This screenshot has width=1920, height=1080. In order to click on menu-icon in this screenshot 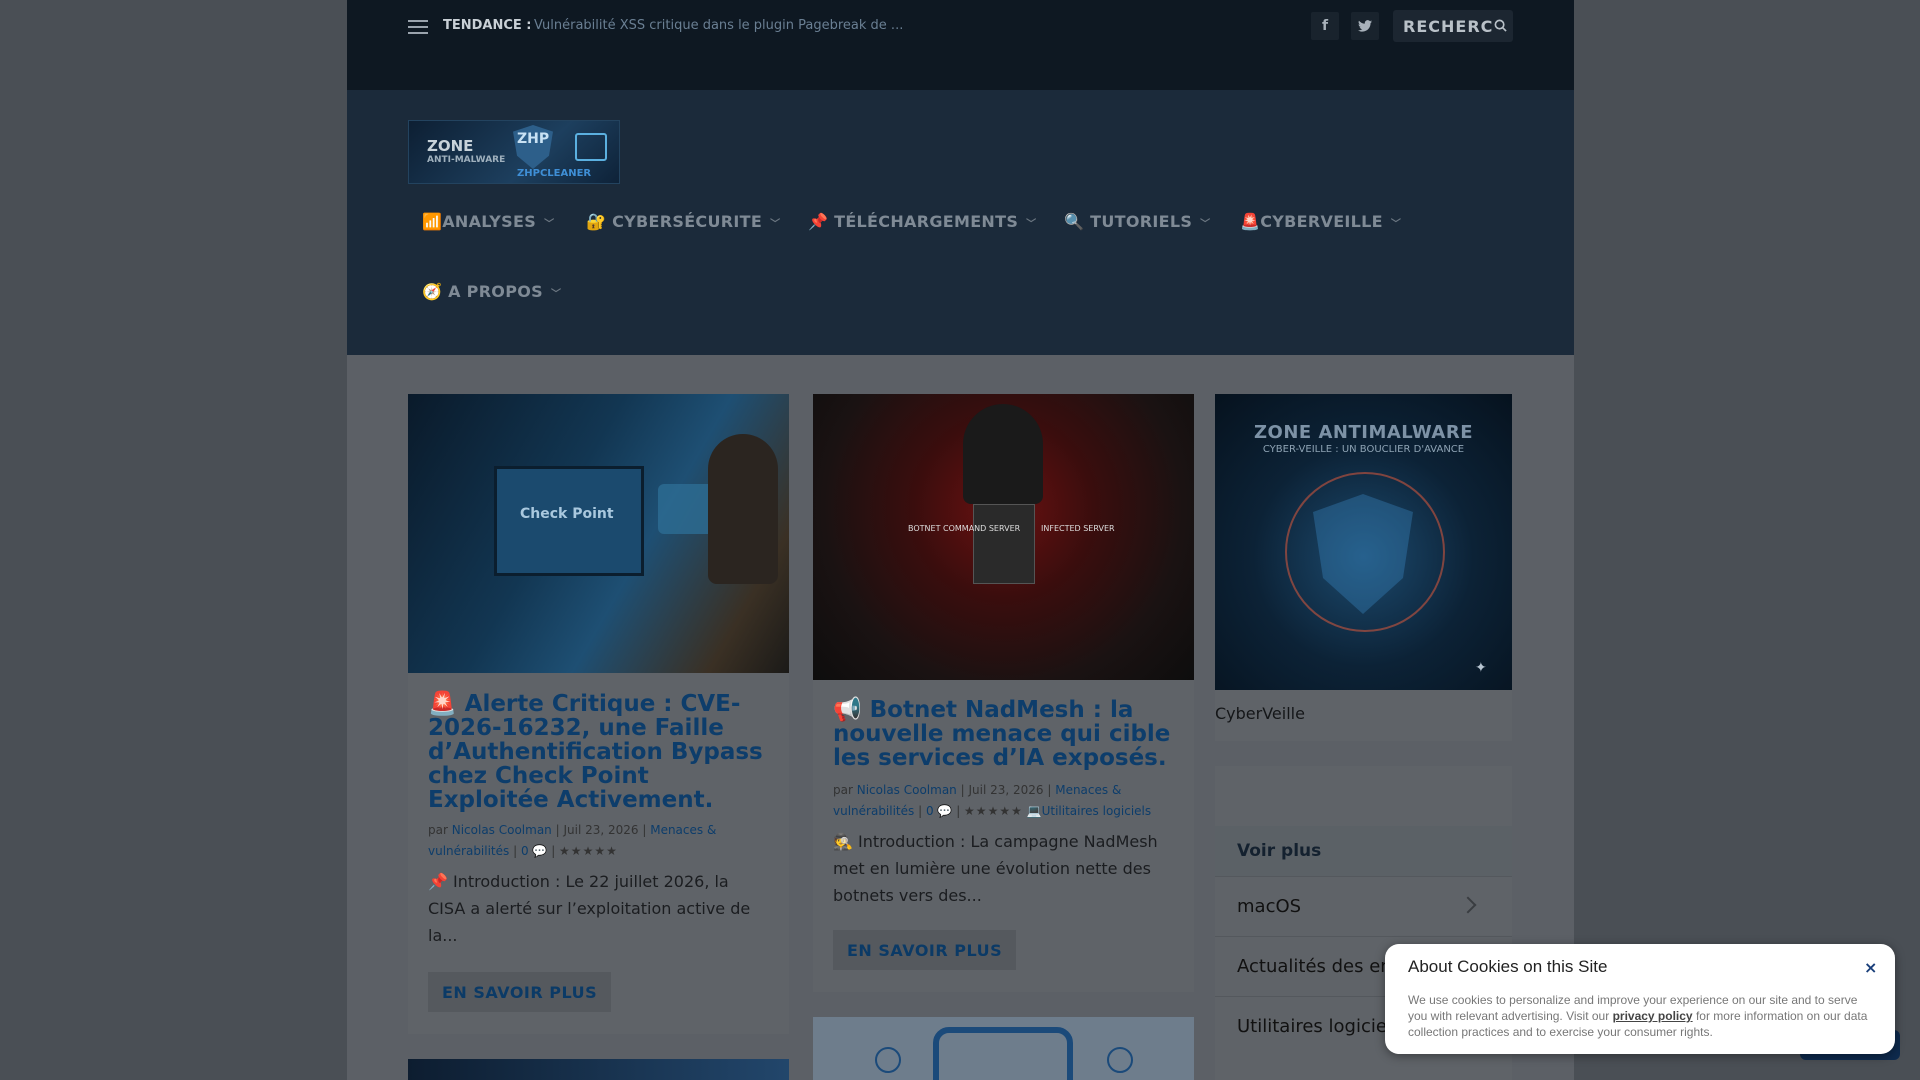, I will do `click(418, 27)`.